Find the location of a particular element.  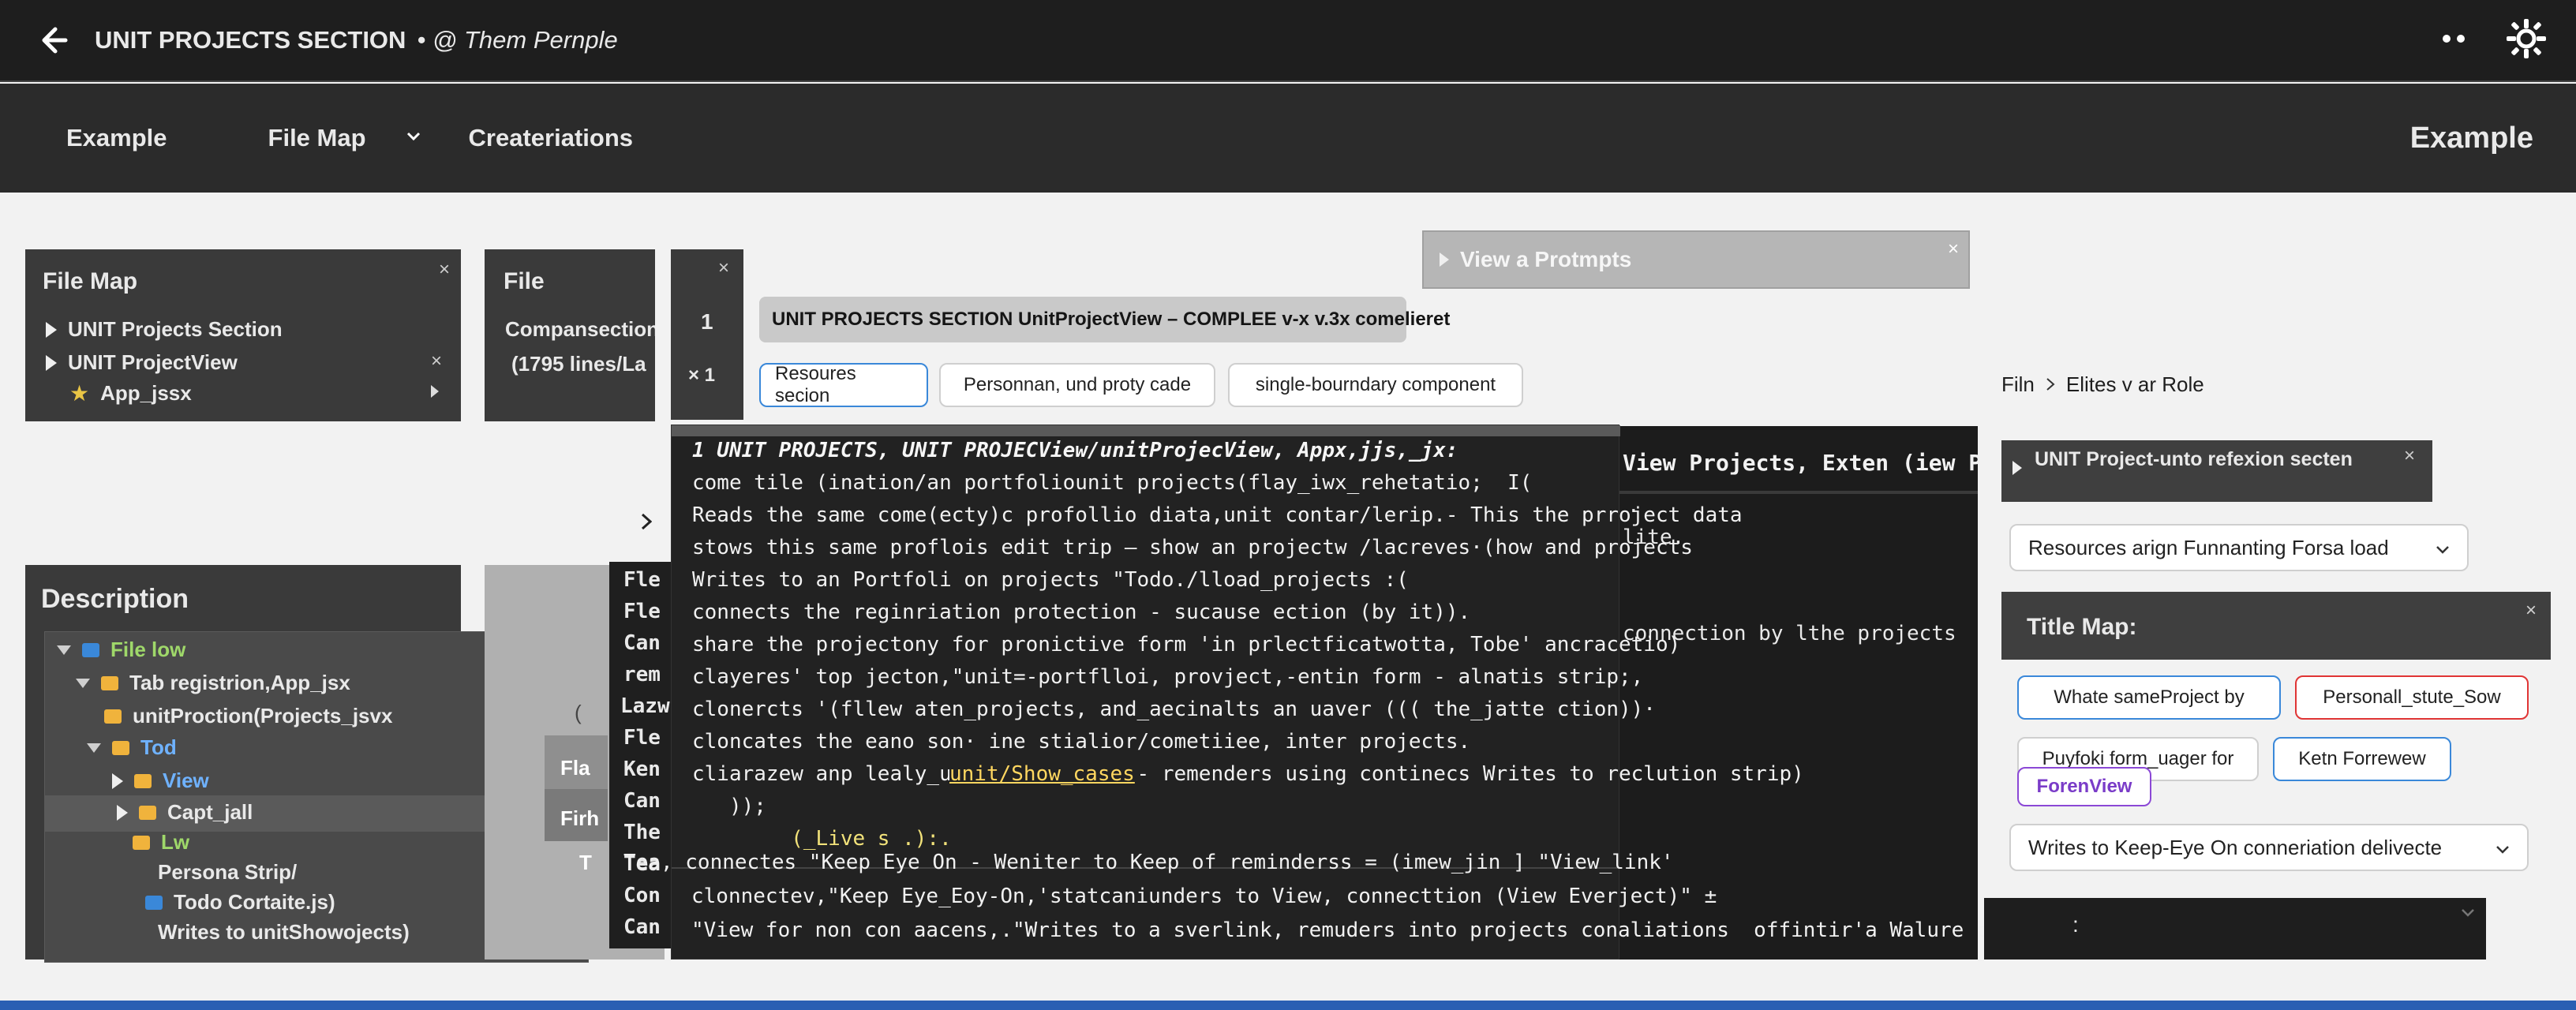

nav-bar: Example File Map Createriations Example is located at coordinates (1288, 138).